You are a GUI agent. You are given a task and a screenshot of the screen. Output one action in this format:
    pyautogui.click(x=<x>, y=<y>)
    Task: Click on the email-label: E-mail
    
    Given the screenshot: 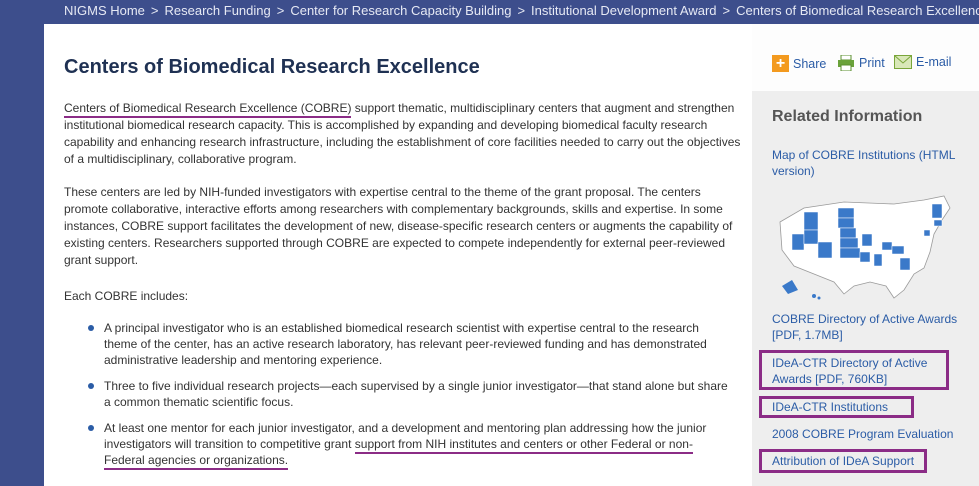 What is the action you would take?
    pyautogui.click(x=934, y=62)
    